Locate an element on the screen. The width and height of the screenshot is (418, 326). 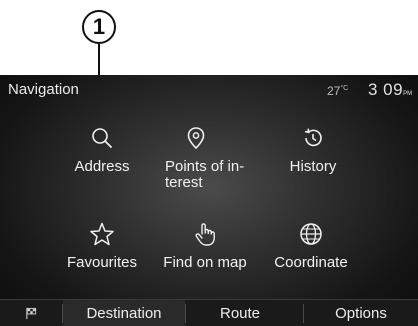
hand-pointer-icon is located at coordinates (205, 234).